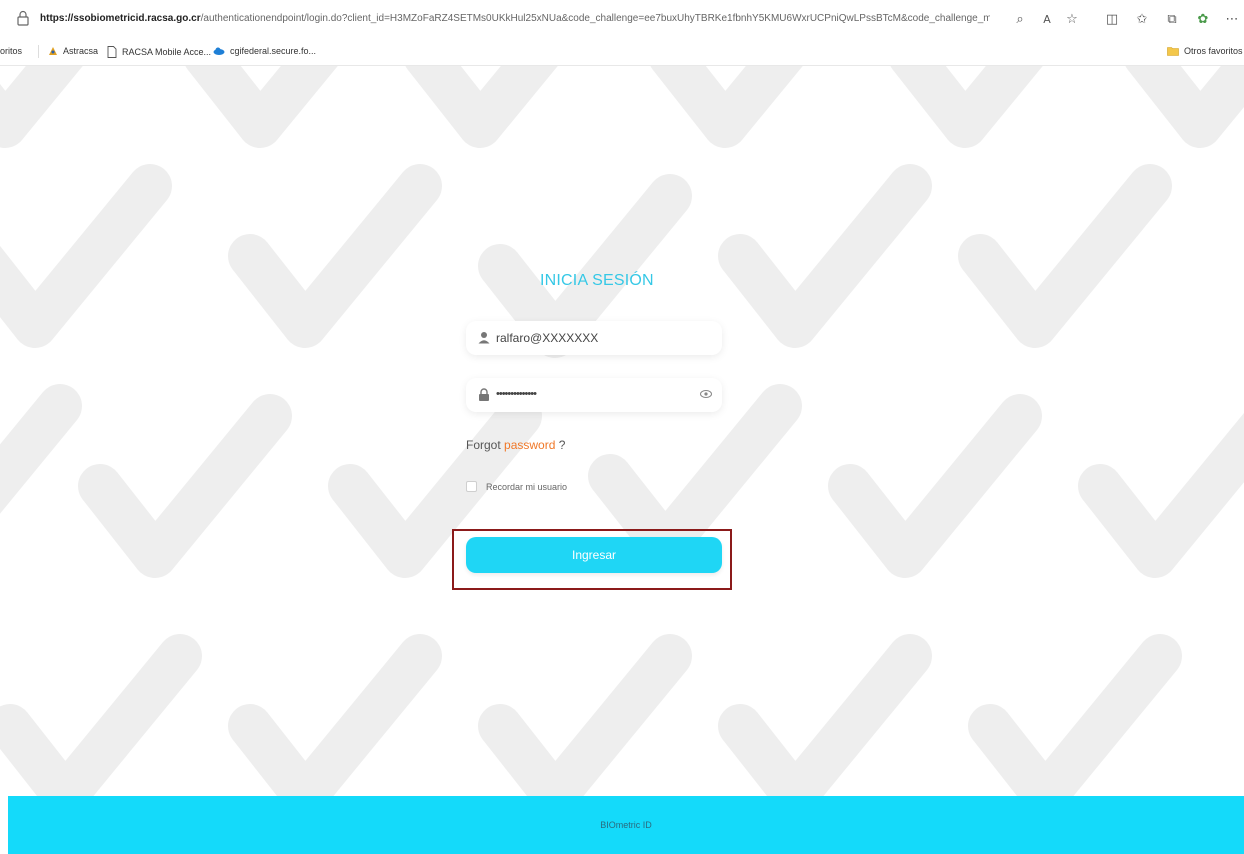  Describe the element at coordinates (527, 486) in the screenshot. I see `remember-label: Recordar mi usuario` at that location.